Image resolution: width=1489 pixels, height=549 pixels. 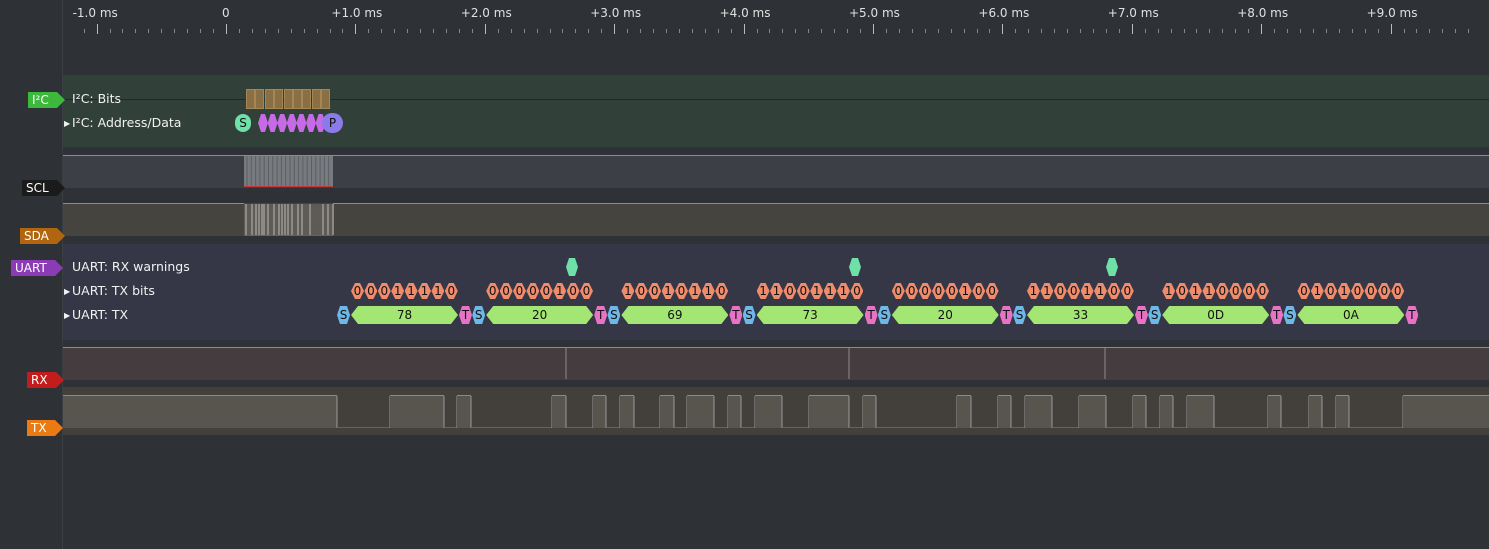 I want to click on i2c-stop-marker: P, so click(x=332, y=123).